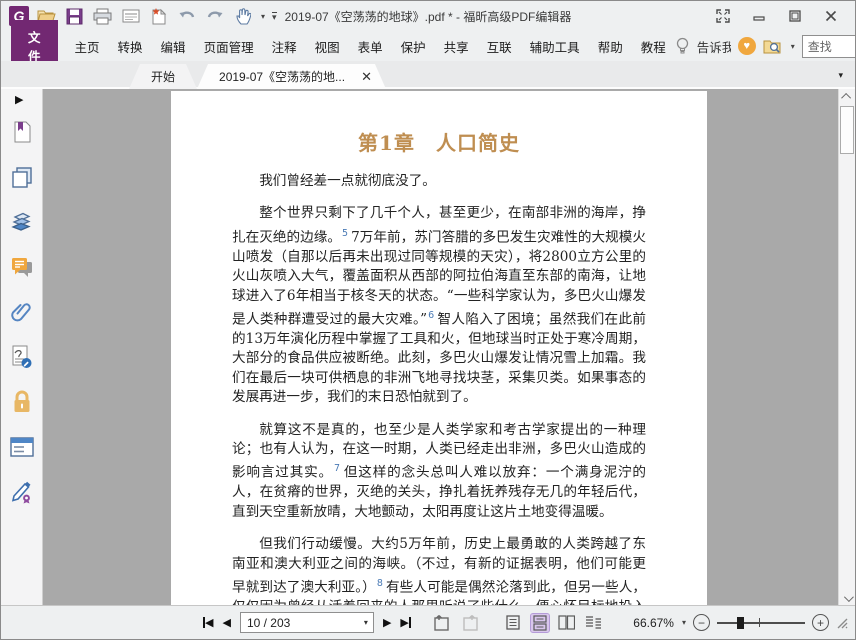 The height and width of the screenshot is (640, 856). Describe the element at coordinates (226, 622) in the screenshot. I see `previous-page-button: ◀` at that location.